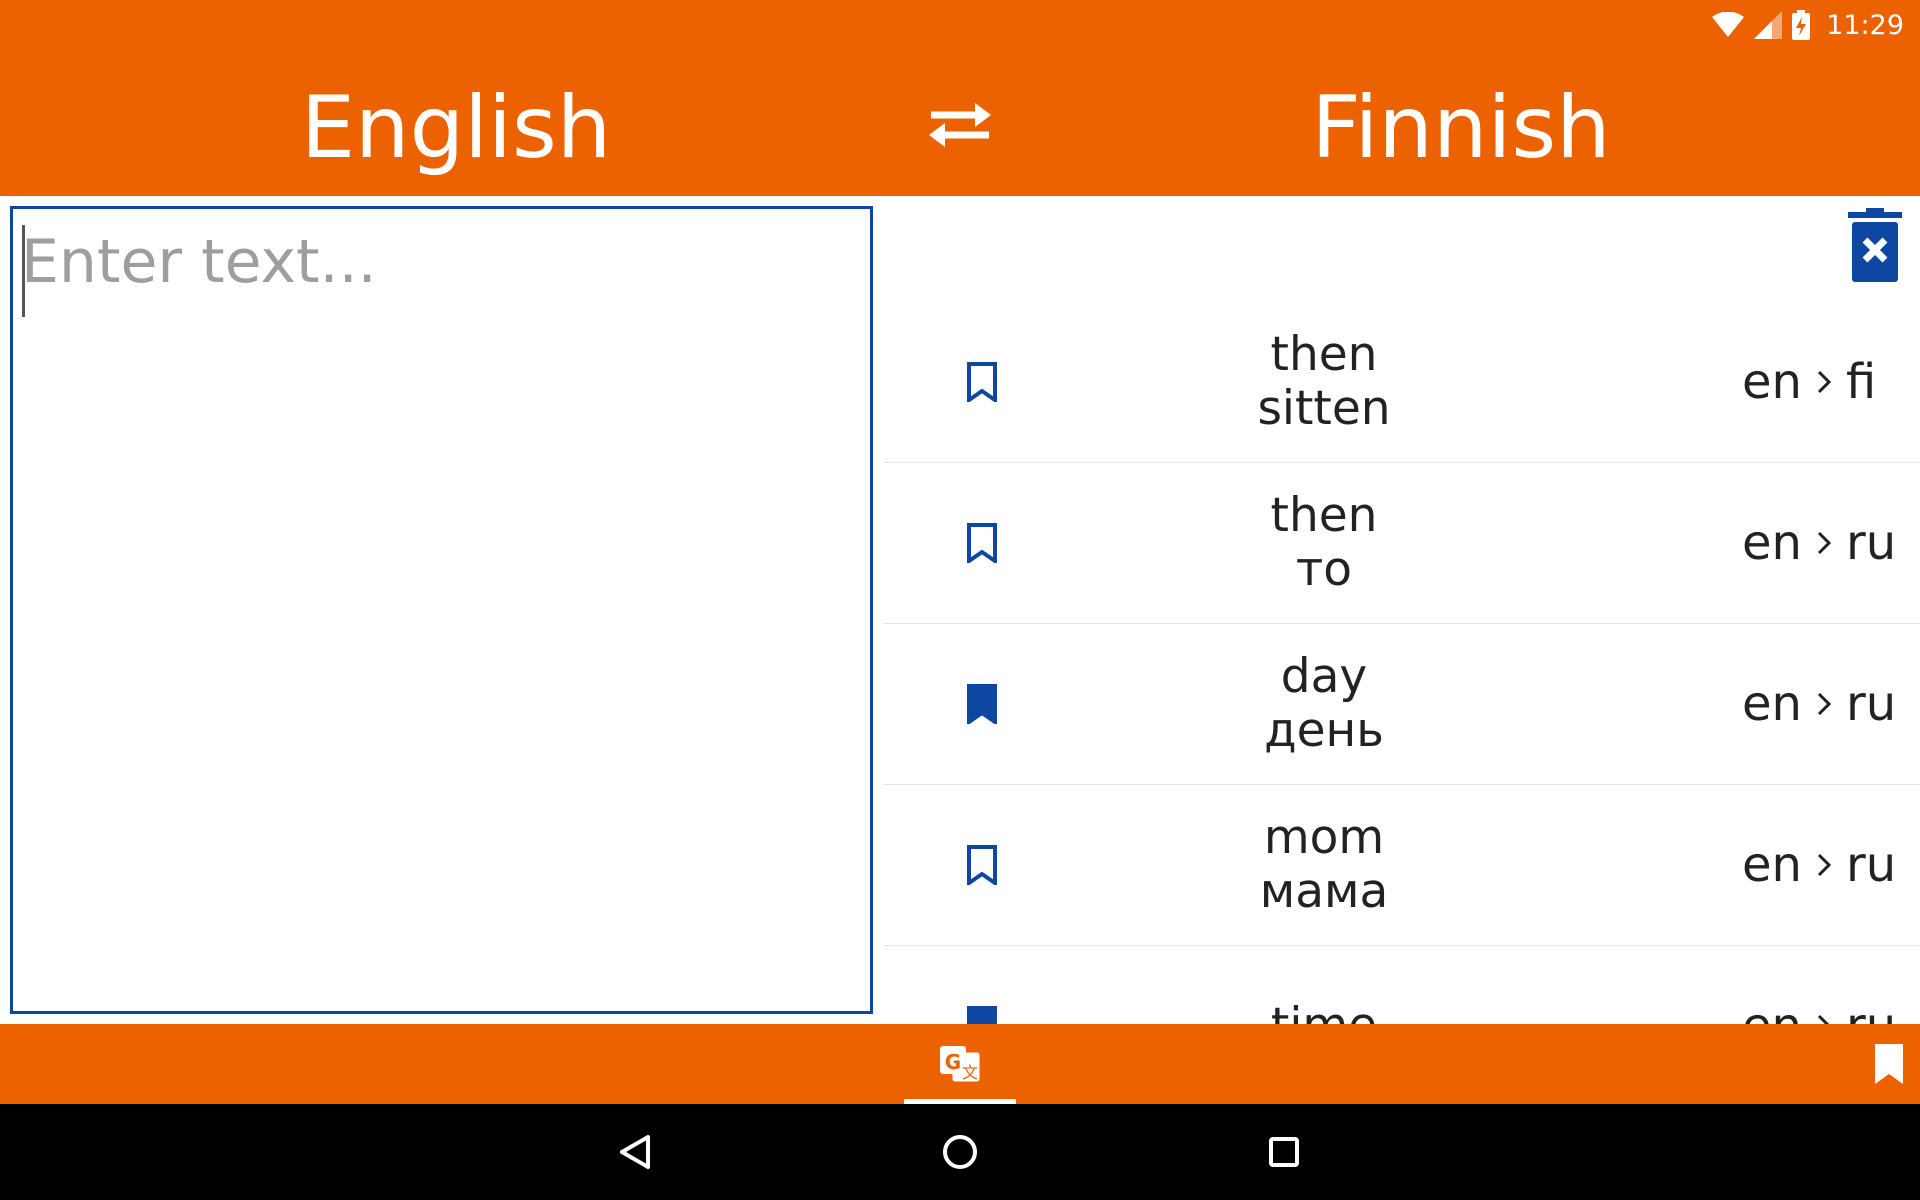 This screenshot has width=1920, height=1200. I want to click on status-bar: 11:29, so click(1808, 25).